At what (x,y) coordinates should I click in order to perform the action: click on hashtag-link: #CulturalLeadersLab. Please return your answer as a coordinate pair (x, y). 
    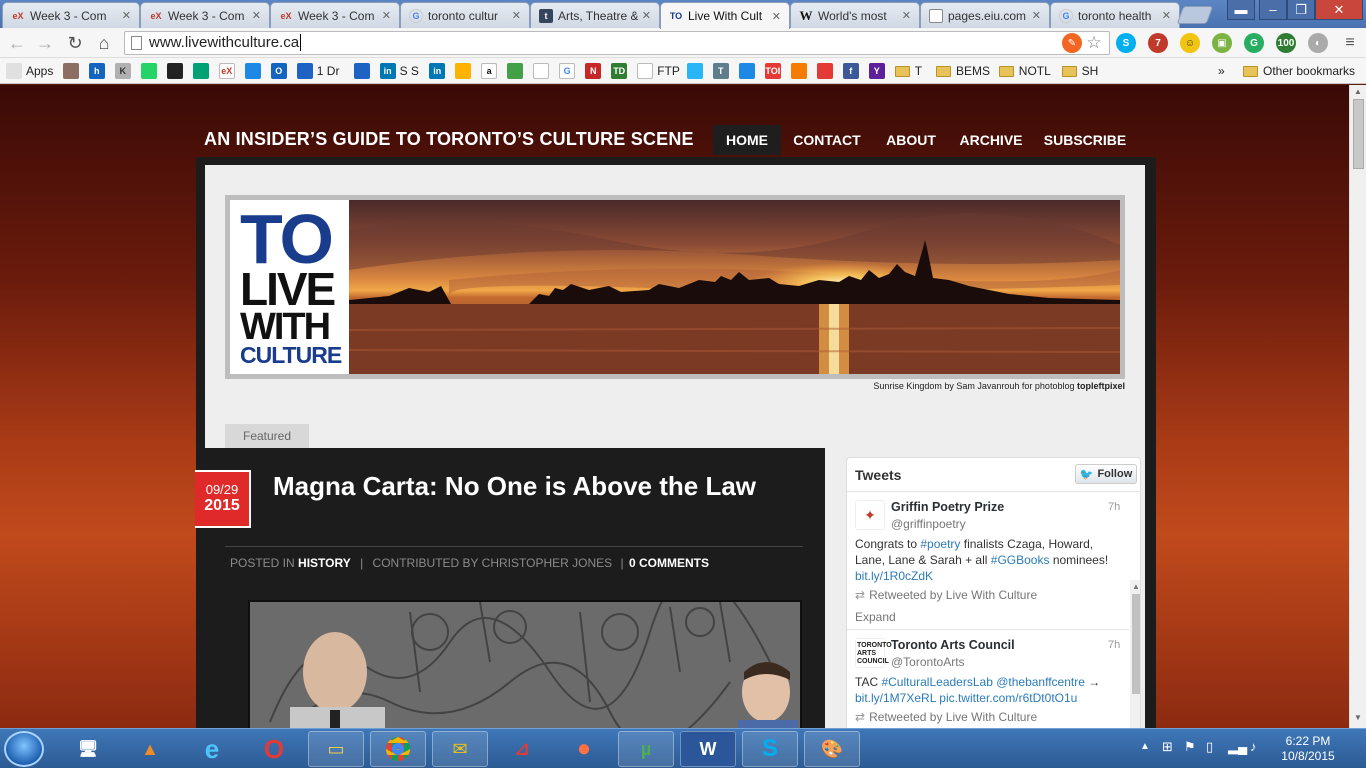
    Looking at the image, I should click on (936, 682).